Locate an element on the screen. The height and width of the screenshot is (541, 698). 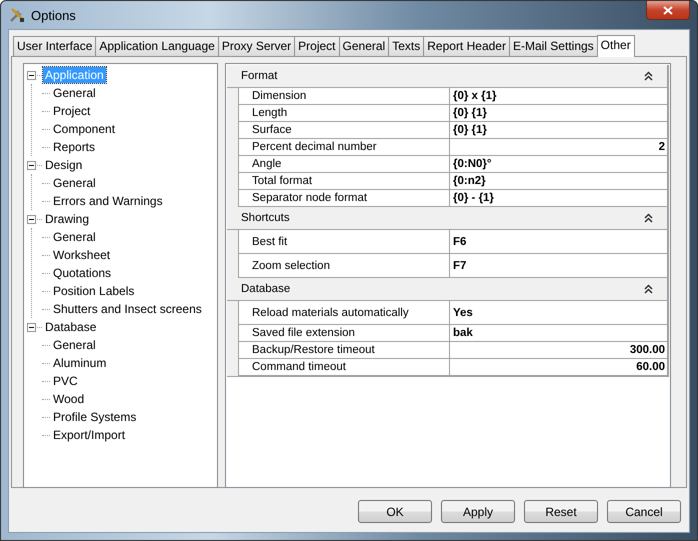
section-title: Shortcuts is located at coordinates (265, 218).